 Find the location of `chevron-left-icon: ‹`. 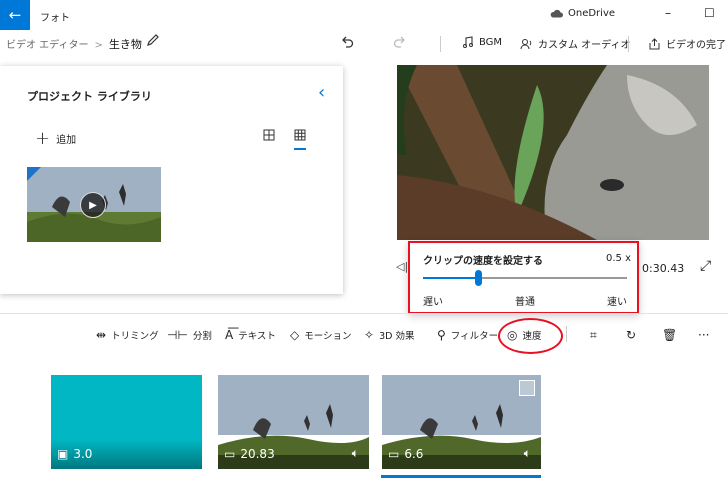

chevron-left-icon: ‹ is located at coordinates (322, 92).